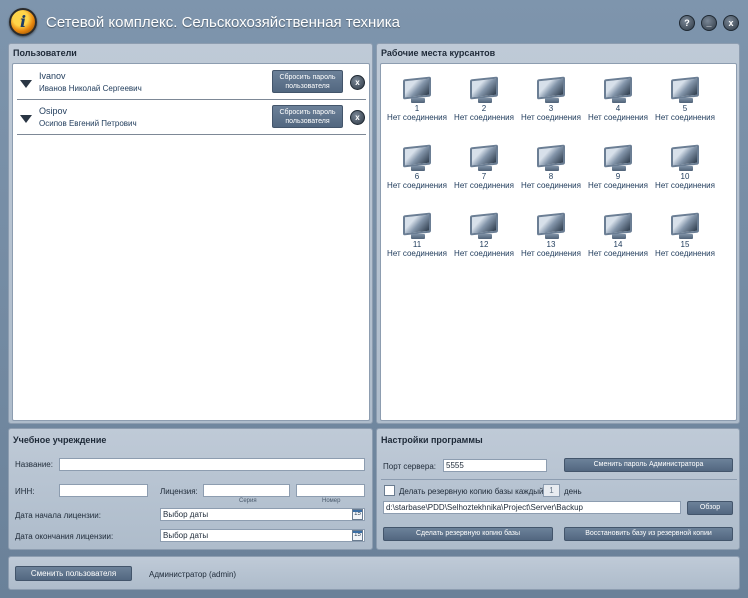 The width and height of the screenshot is (748, 598). Describe the element at coordinates (330, 490) in the screenshot. I see `license-number-field` at that location.